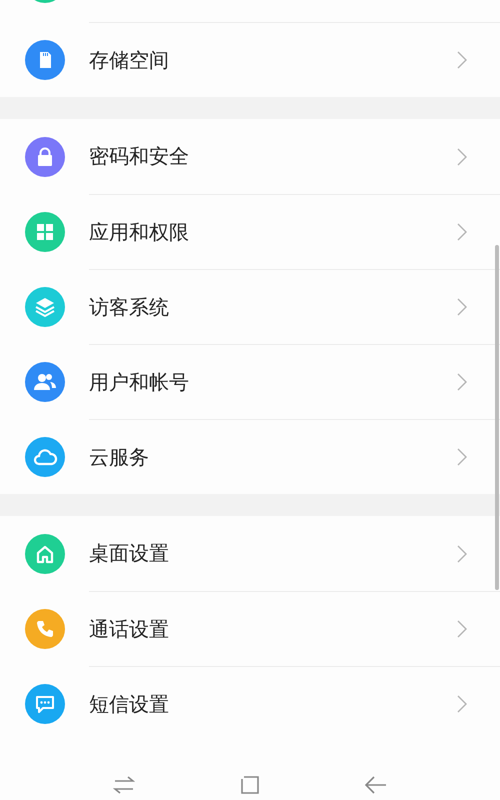 Image resolution: width=500 pixels, height=800 pixels. I want to click on item-label: 短信设置, so click(129, 704).